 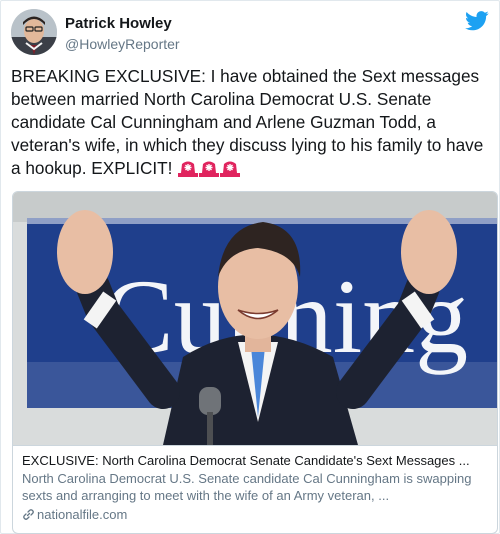 I want to click on link-icon, so click(x=28, y=516).